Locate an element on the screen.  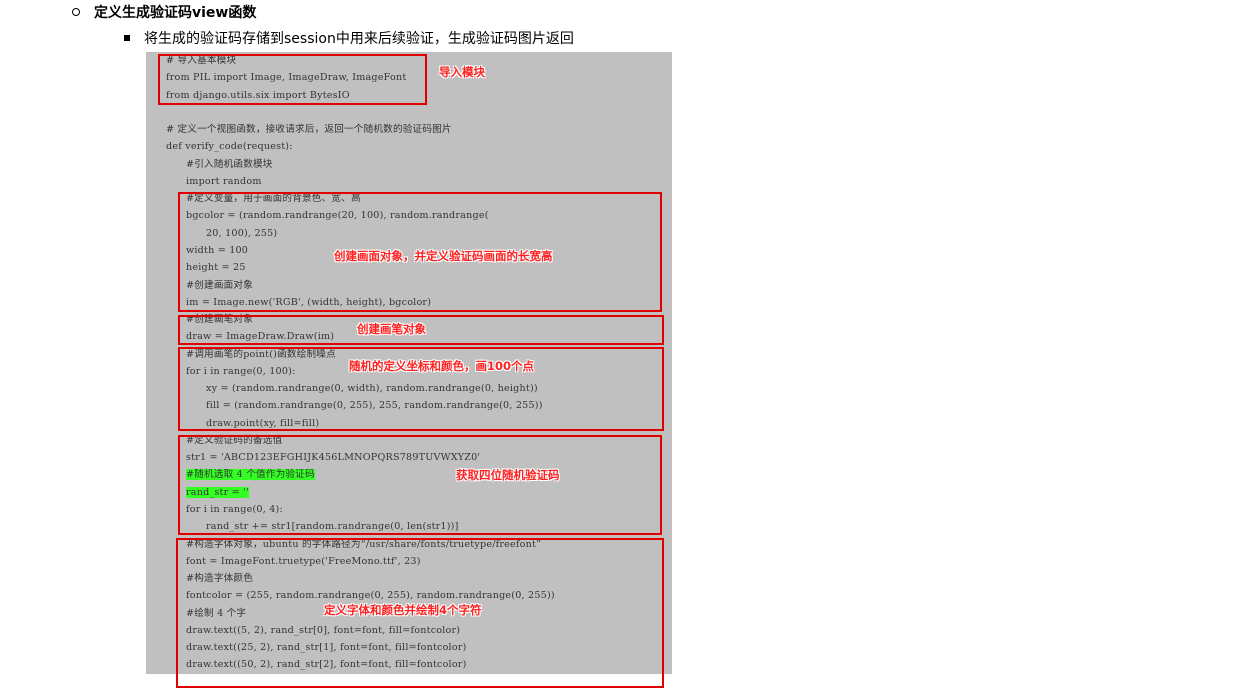
code-text: #引入随机函数模块 is located at coordinates (229, 164).